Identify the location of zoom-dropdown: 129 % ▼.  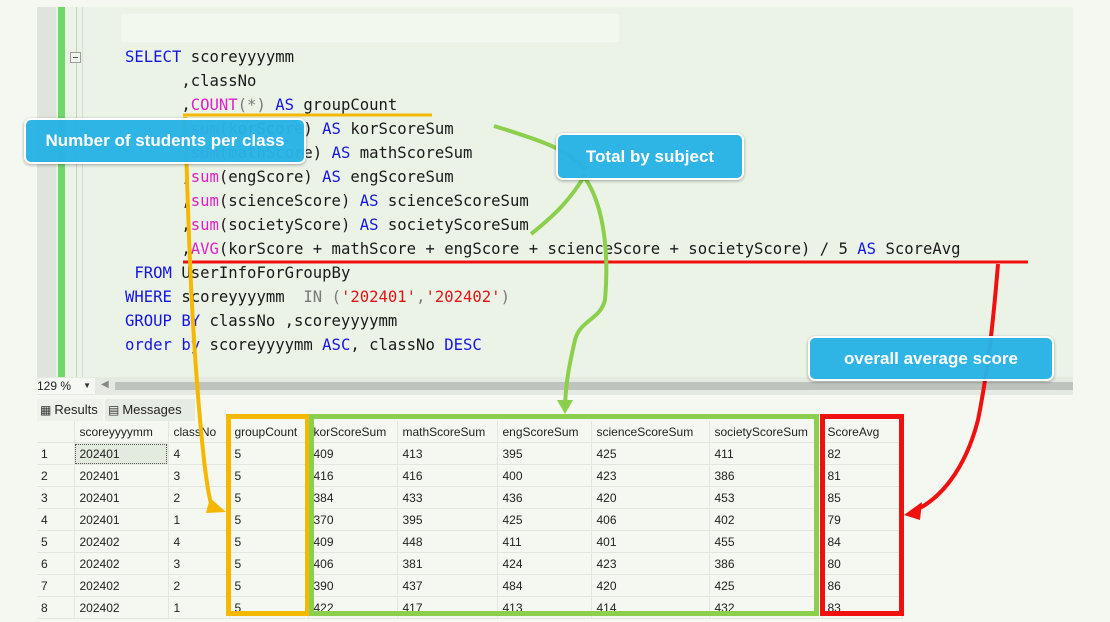
(66, 386).